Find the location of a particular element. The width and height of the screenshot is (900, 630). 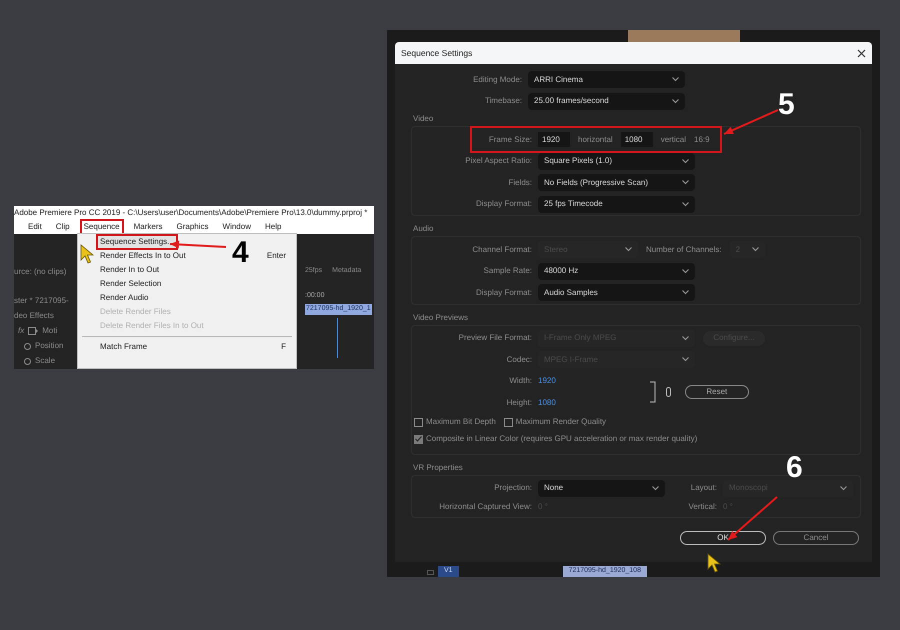

section-title: VR Properties is located at coordinates (438, 468).